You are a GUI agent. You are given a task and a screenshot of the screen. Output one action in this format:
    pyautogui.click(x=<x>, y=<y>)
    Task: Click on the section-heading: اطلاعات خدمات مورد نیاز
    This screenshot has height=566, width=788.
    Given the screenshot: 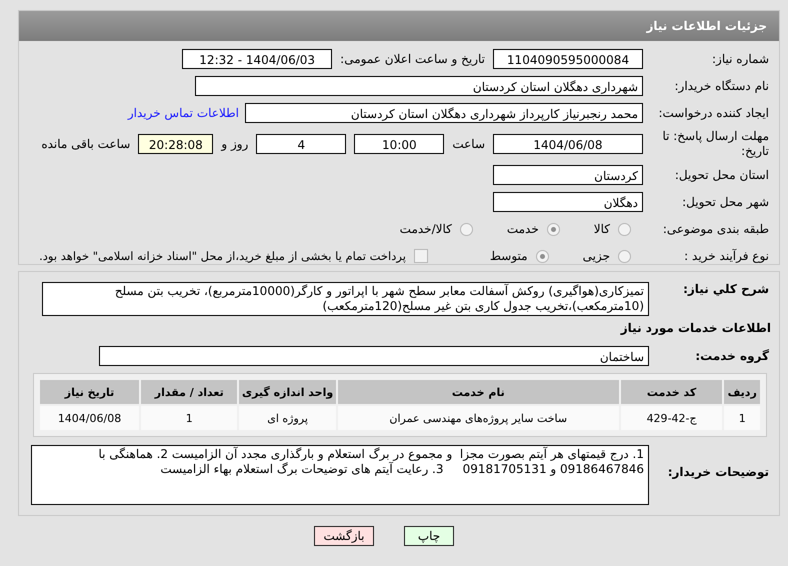 What is the action you would take?
    pyautogui.click(x=695, y=328)
    